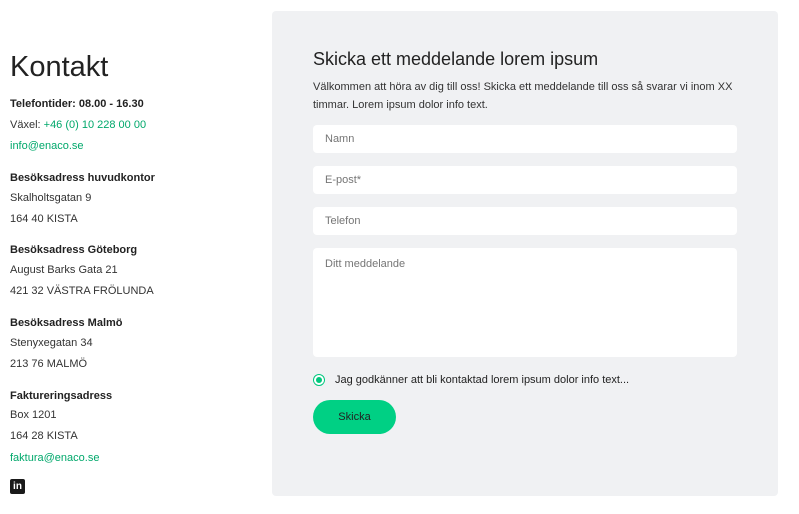 The image size is (799, 514). I want to click on linkedin-icon: in, so click(17, 486).